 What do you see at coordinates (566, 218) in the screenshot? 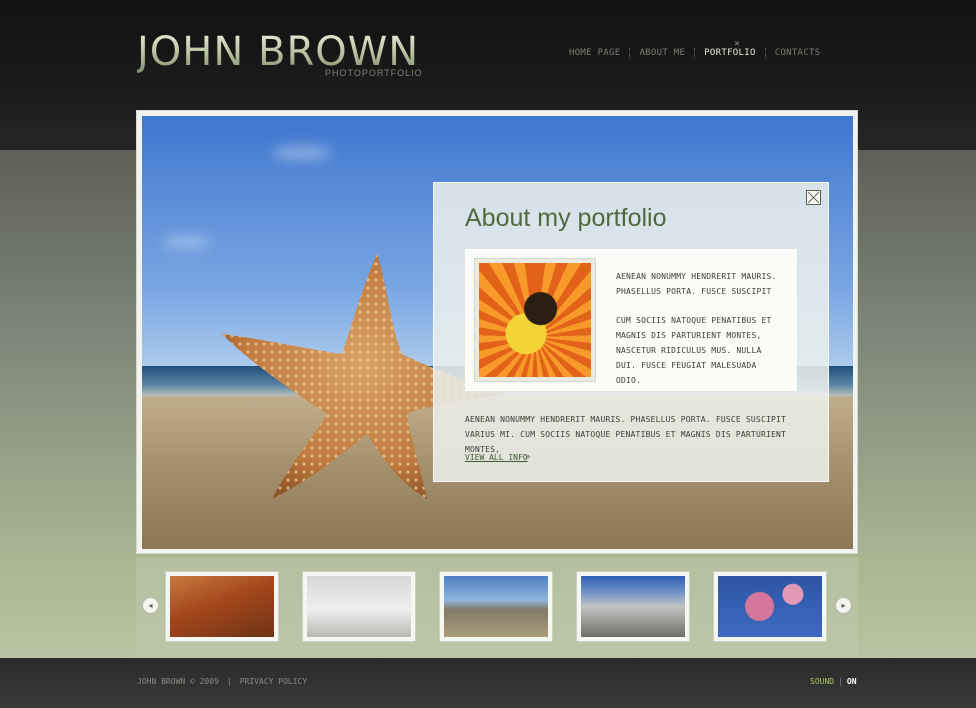
I see `about-title: About my portfolio` at bounding box center [566, 218].